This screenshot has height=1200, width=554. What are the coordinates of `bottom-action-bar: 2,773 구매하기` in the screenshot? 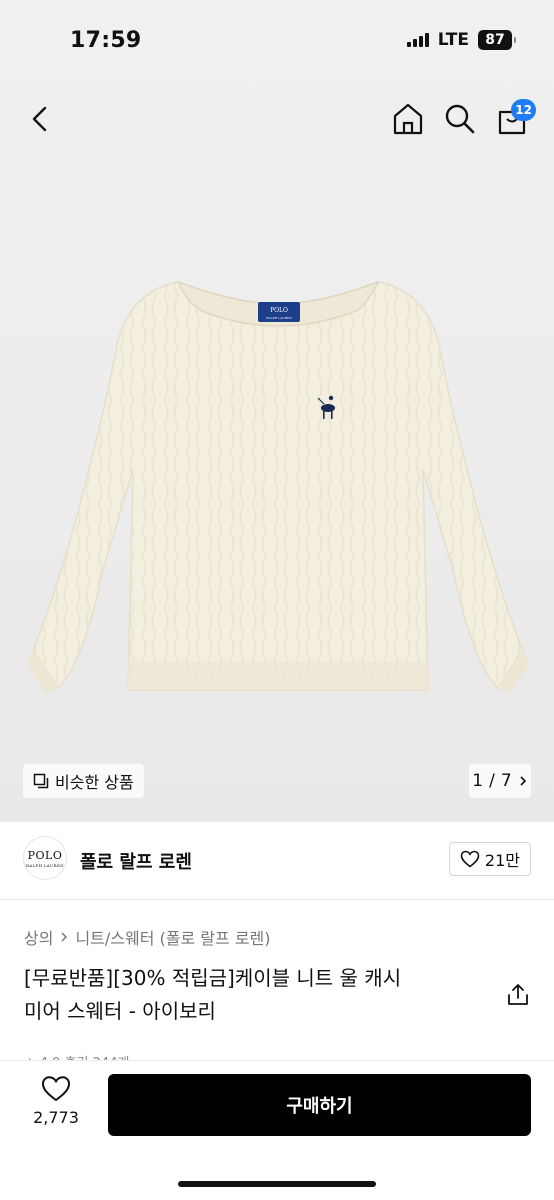 It's located at (277, 1130).